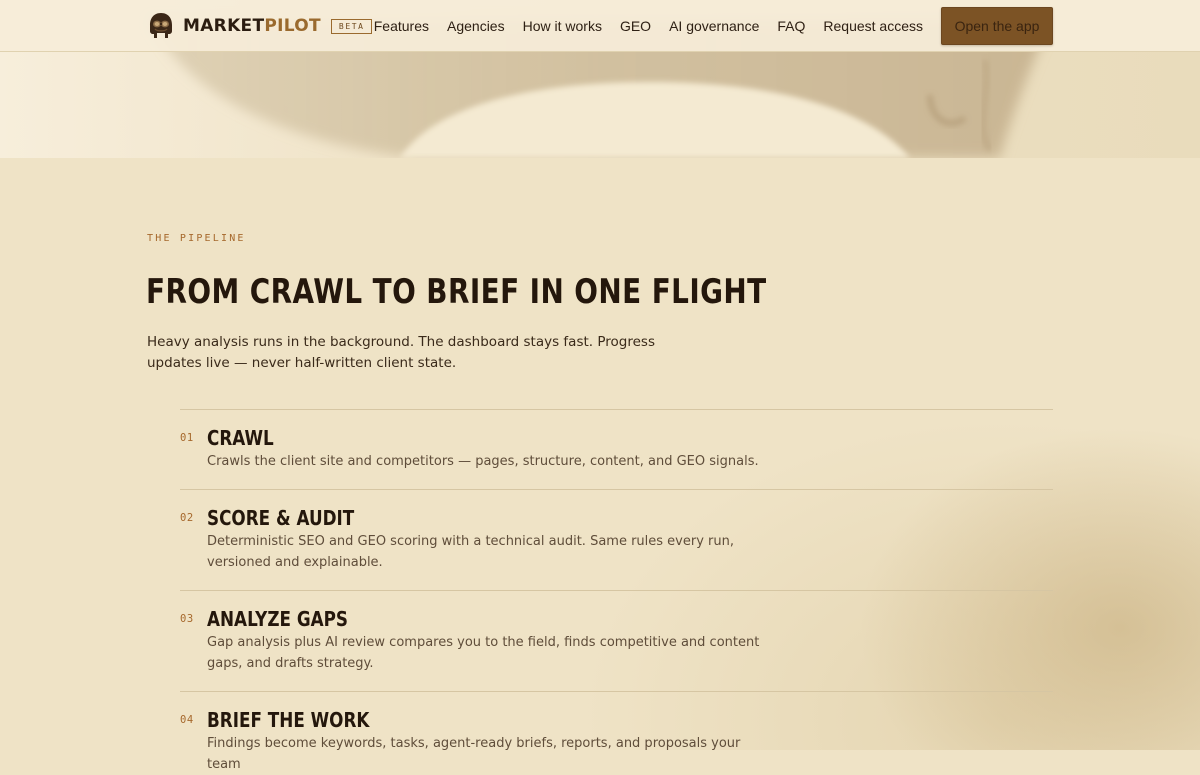  I want to click on aviator-helmet-icon, so click(161, 25).